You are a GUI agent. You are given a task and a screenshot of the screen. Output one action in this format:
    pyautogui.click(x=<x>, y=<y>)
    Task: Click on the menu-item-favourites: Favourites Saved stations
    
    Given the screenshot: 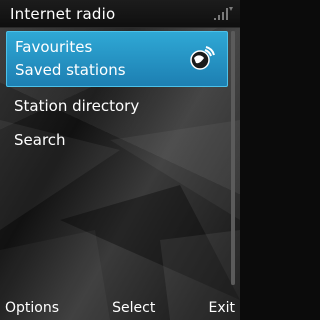 What is the action you would take?
    pyautogui.click(x=117, y=59)
    